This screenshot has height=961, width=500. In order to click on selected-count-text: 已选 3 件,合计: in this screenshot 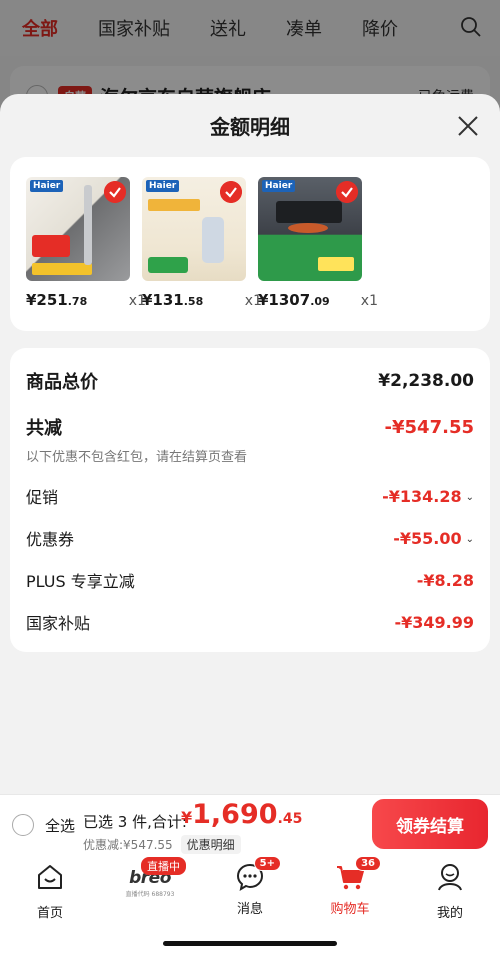, I will do `click(135, 822)`.